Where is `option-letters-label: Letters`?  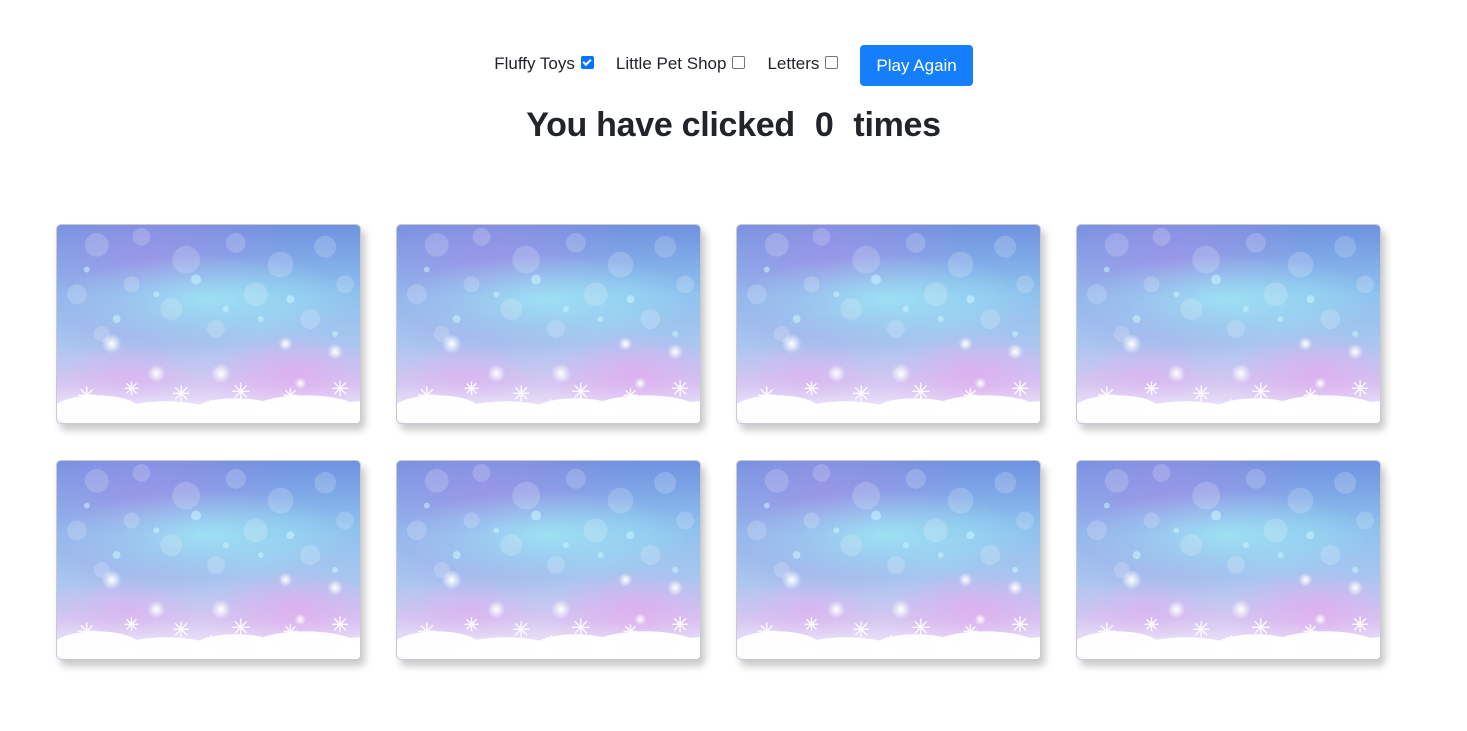 option-letters-label: Letters is located at coordinates (793, 63).